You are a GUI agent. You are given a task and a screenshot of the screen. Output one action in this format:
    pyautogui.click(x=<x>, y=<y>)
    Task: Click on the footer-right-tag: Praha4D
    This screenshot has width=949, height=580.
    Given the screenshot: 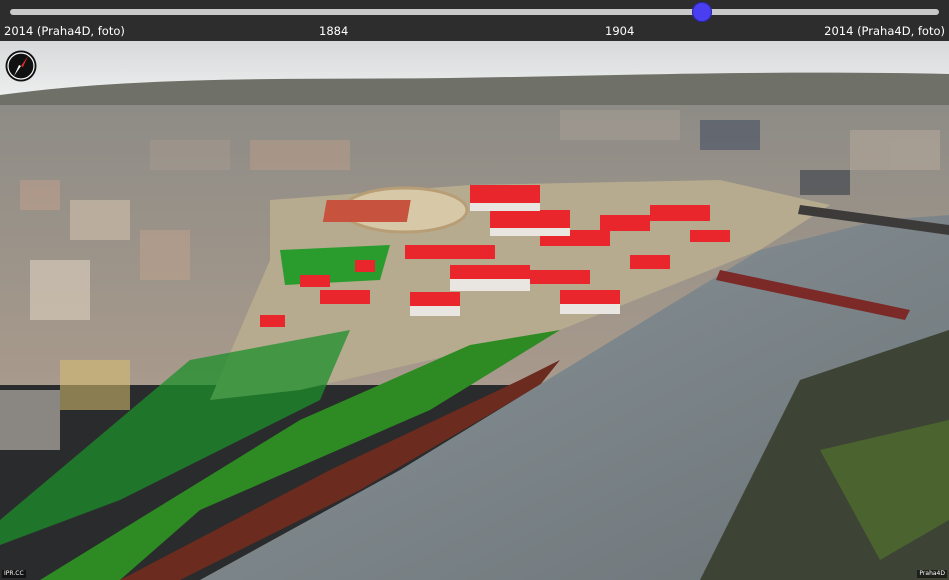 What is the action you would take?
    pyautogui.click(x=932, y=574)
    